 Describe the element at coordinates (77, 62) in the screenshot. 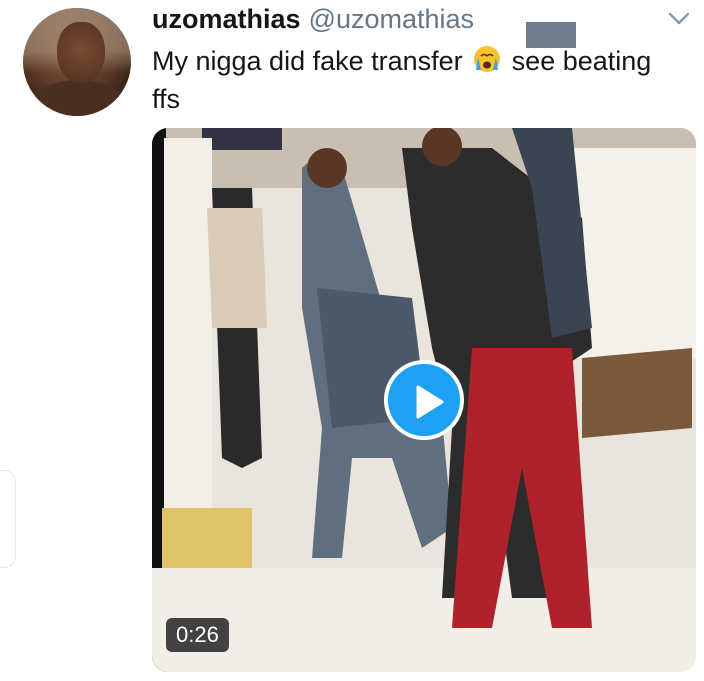

I see `avatar` at that location.